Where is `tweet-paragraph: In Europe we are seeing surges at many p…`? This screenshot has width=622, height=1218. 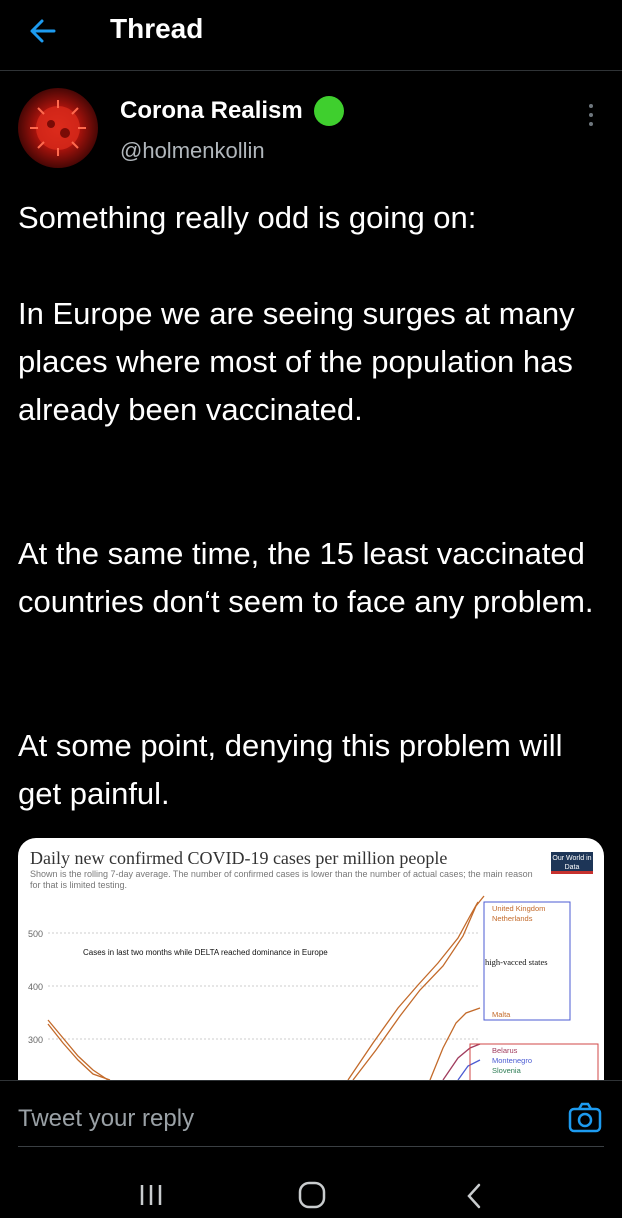 tweet-paragraph: In Europe we are seeing surges at many p… is located at coordinates (296, 361).